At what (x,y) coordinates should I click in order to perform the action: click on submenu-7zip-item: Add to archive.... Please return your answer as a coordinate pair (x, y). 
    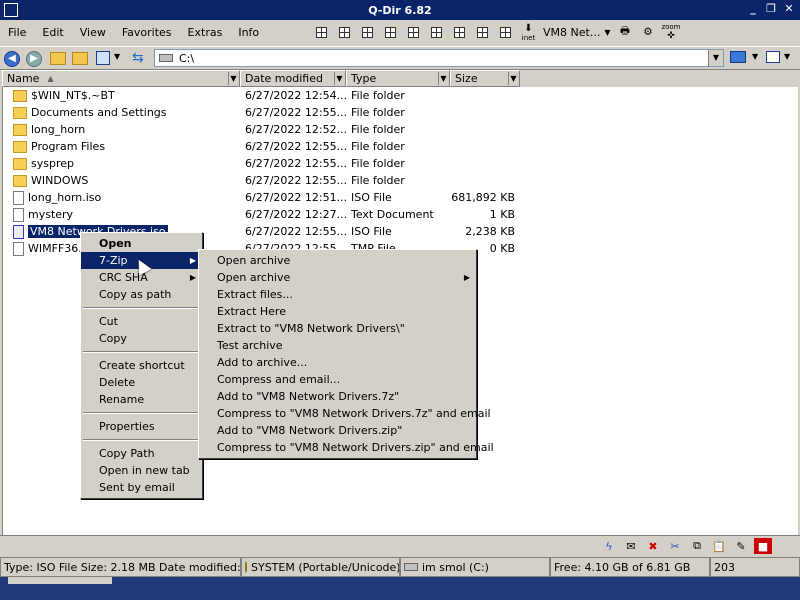
    Looking at the image, I should click on (337, 362).